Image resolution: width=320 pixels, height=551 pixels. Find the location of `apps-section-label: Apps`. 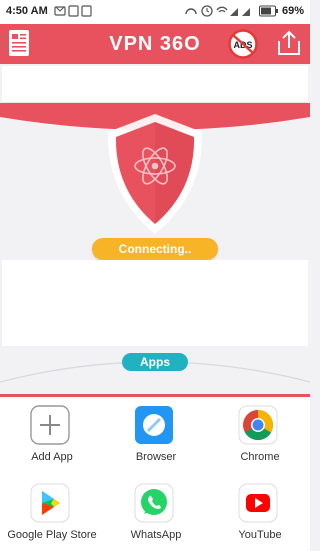

apps-section-label: Apps is located at coordinates (155, 362).